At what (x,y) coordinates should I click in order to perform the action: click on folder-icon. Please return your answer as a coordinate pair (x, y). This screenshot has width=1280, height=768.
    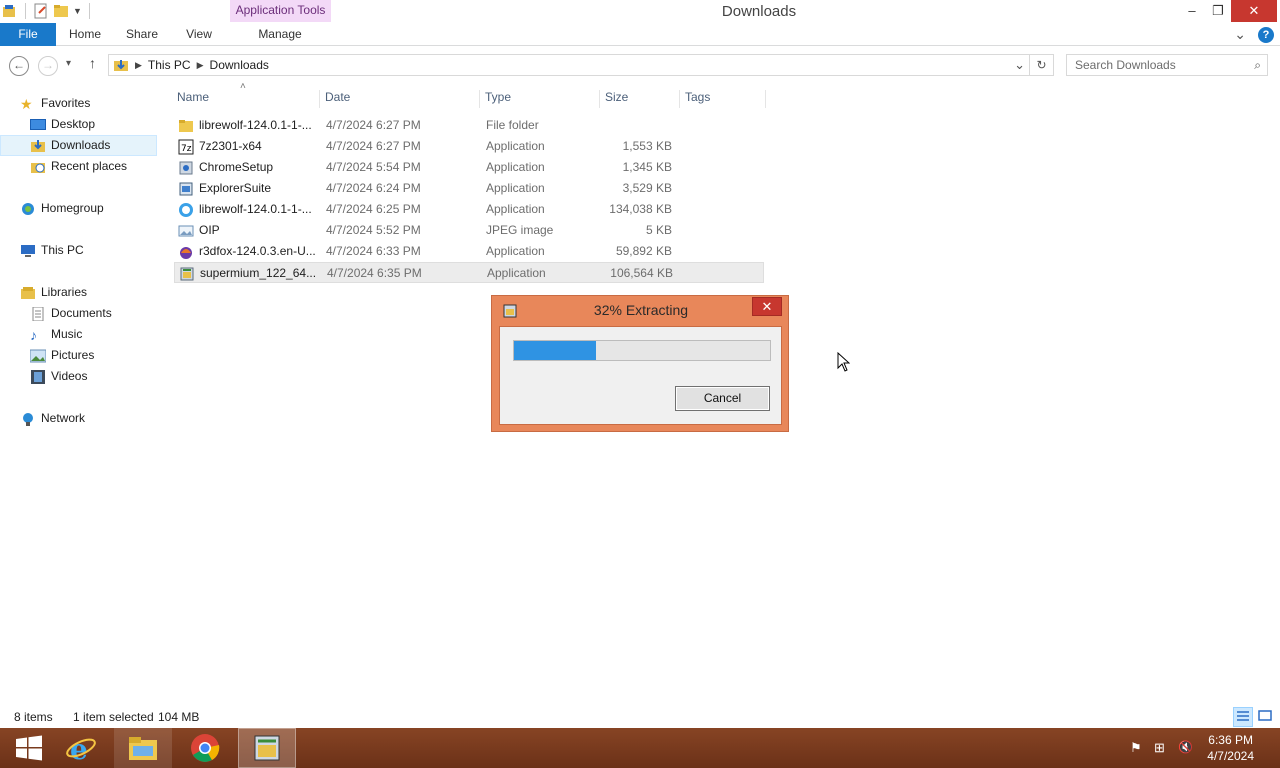
    Looking at the image, I should click on (186, 125).